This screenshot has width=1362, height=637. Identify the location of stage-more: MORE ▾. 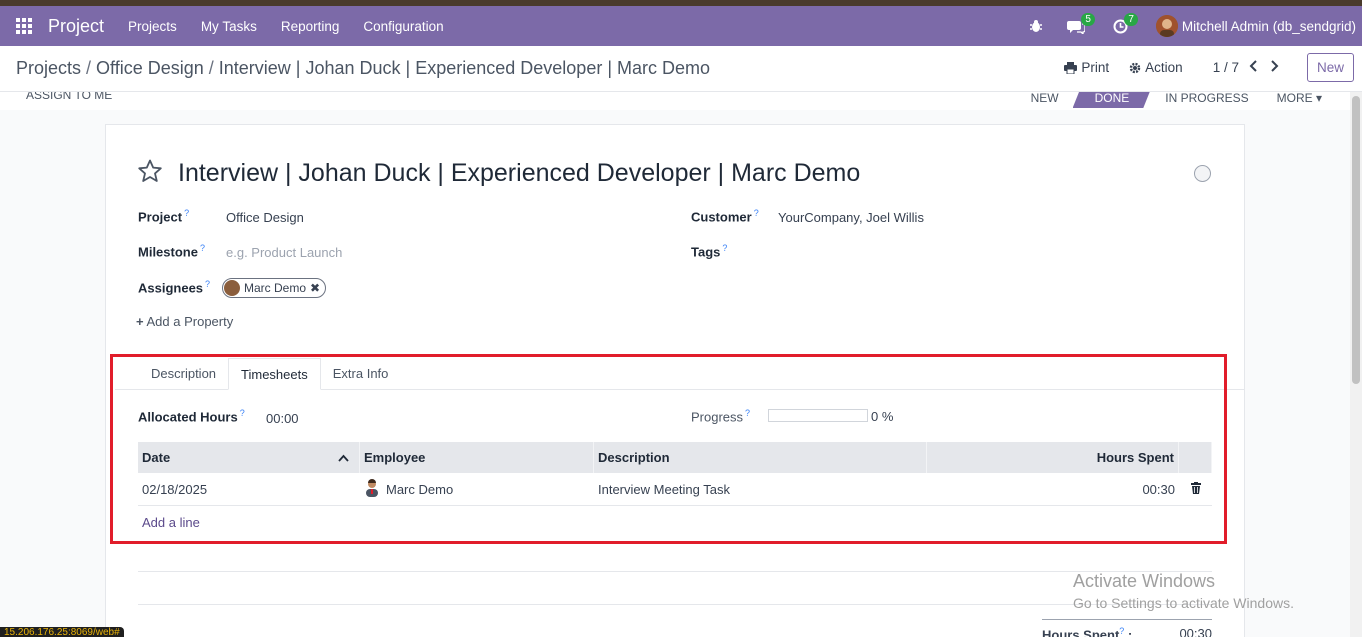
(1299, 100).